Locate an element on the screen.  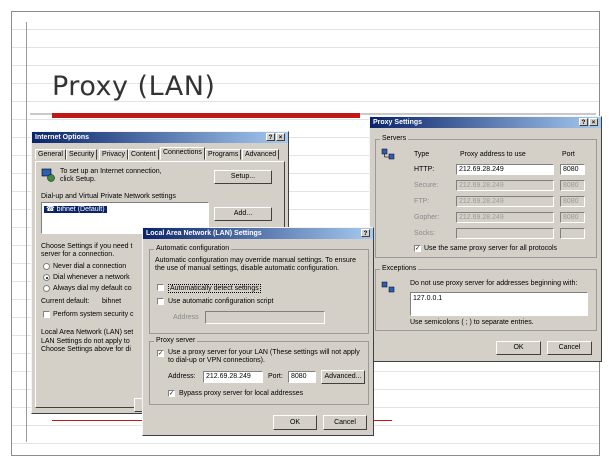
exceptions-icon is located at coordinates (388, 287).